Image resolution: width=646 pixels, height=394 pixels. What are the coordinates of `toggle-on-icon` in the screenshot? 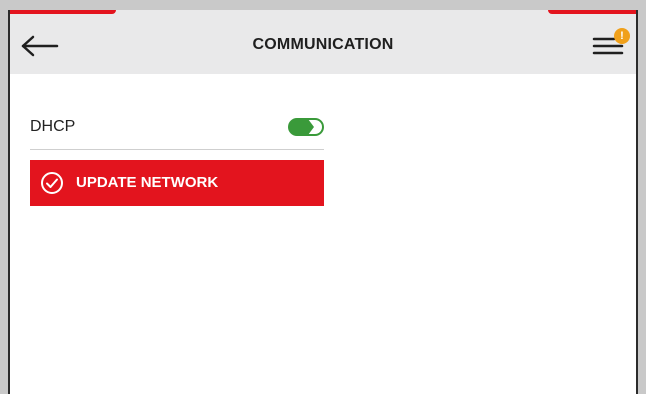 It's located at (306, 127).